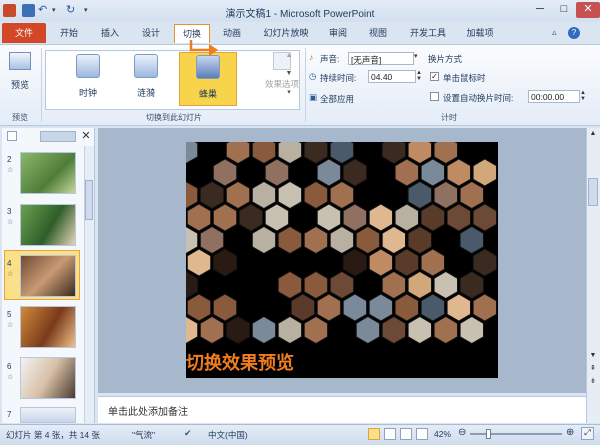 The width and height of the screenshot is (600, 445). I want to click on preview-group-label: 预览, so click(20, 117).